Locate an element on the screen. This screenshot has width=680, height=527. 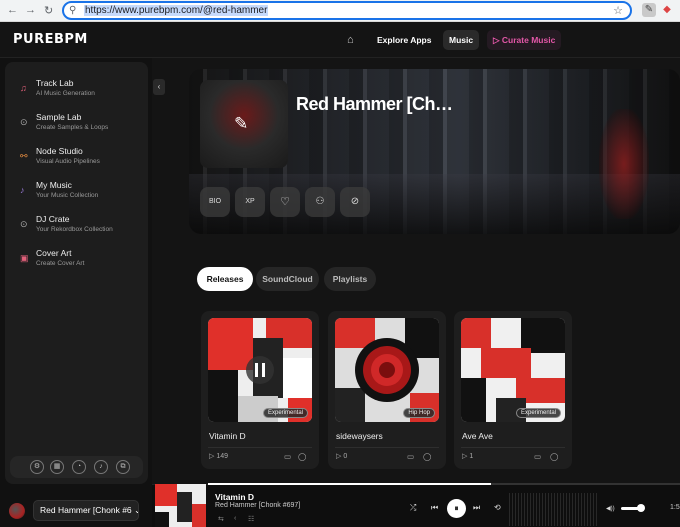
music-icon: ♪ is located at coordinates (22, 190).